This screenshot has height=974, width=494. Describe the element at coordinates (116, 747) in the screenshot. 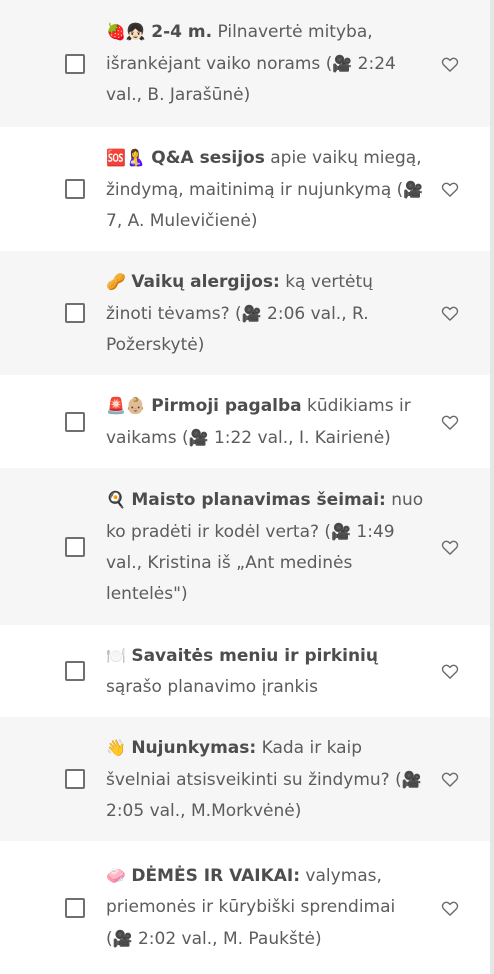

I see `lesson-emoji: 👋` at that location.